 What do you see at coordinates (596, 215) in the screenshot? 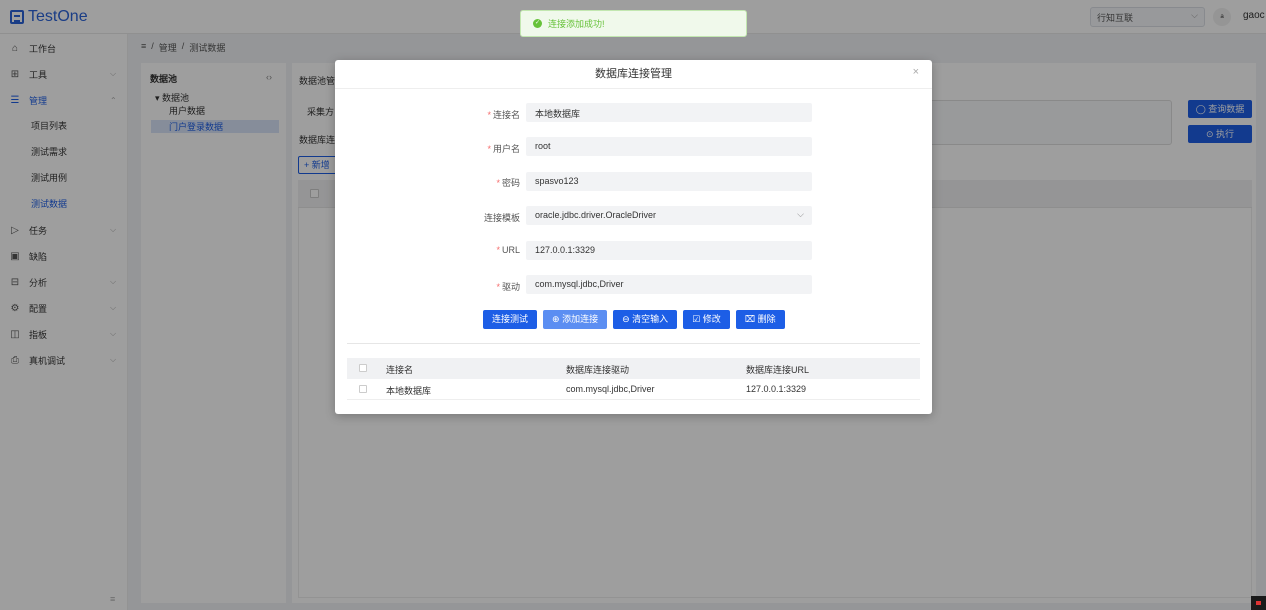
I see `template-select-value: oracle.jdbc.driver.OracleDriver` at bounding box center [596, 215].